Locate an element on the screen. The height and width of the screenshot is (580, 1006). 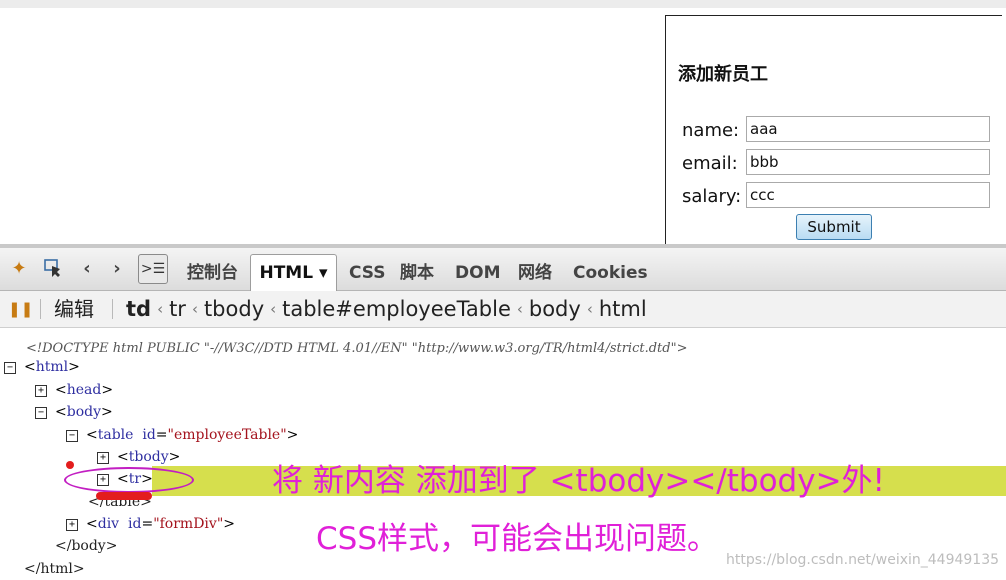
break-on-mutate-icon: ❚❚ is located at coordinates (20, 309).